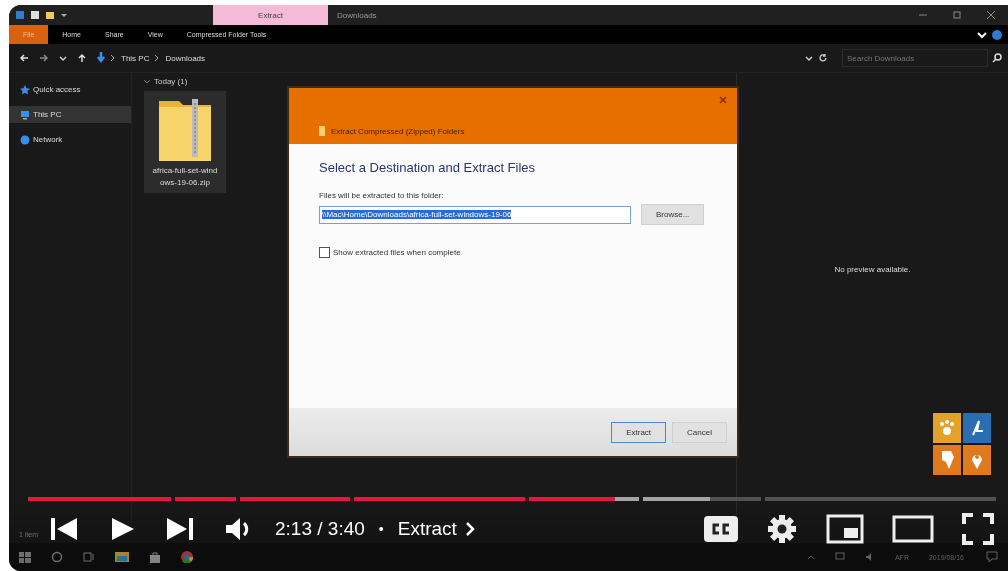 Image resolution: width=1008 pixels, height=571 pixels. What do you see at coordinates (44, 58) in the screenshot?
I see `forward-arrow-icon` at bounding box center [44, 58].